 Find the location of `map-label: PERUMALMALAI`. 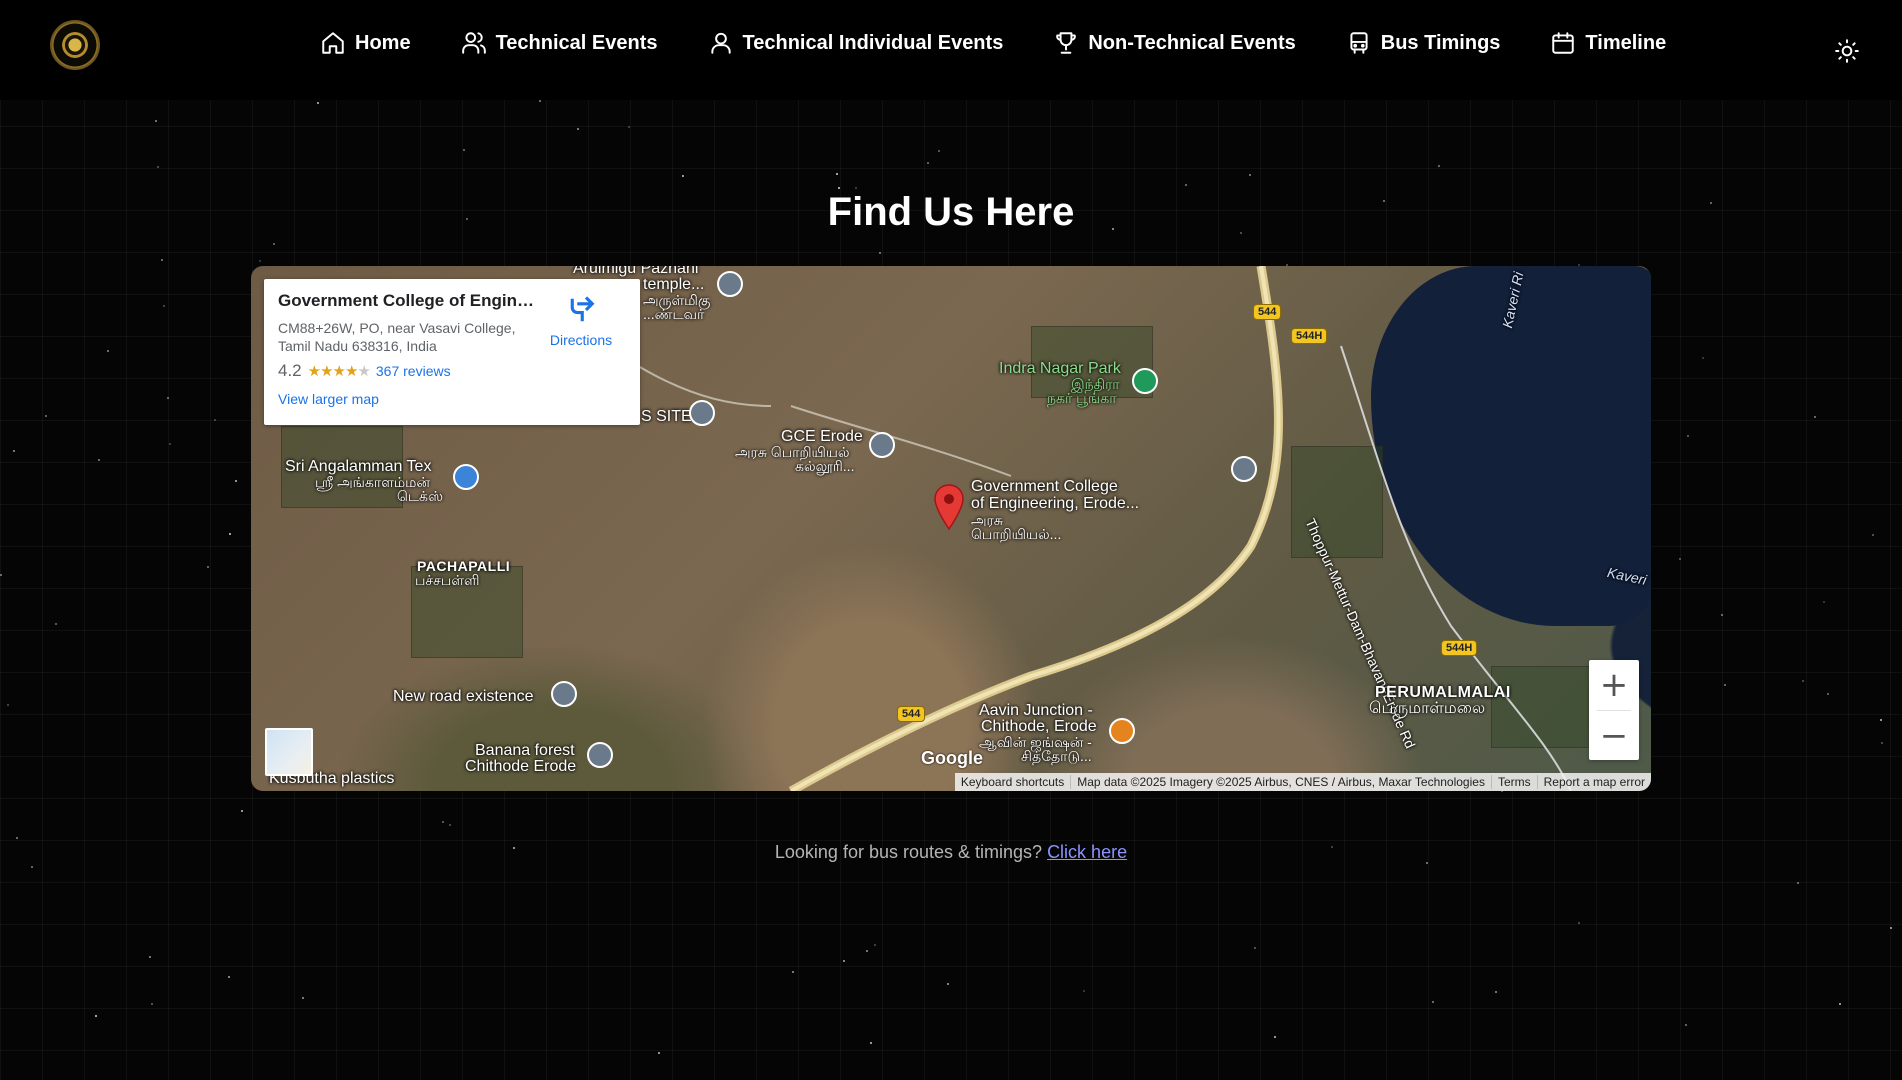

map-label: PERUMALMALAI is located at coordinates (1443, 692).